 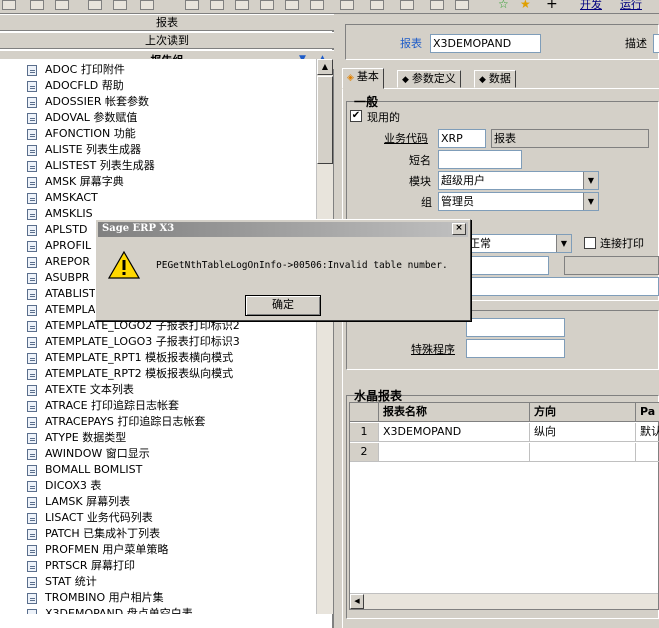 I want to click on list-item: ATRACE 打印追踪日志帐套, so click(x=158, y=406).